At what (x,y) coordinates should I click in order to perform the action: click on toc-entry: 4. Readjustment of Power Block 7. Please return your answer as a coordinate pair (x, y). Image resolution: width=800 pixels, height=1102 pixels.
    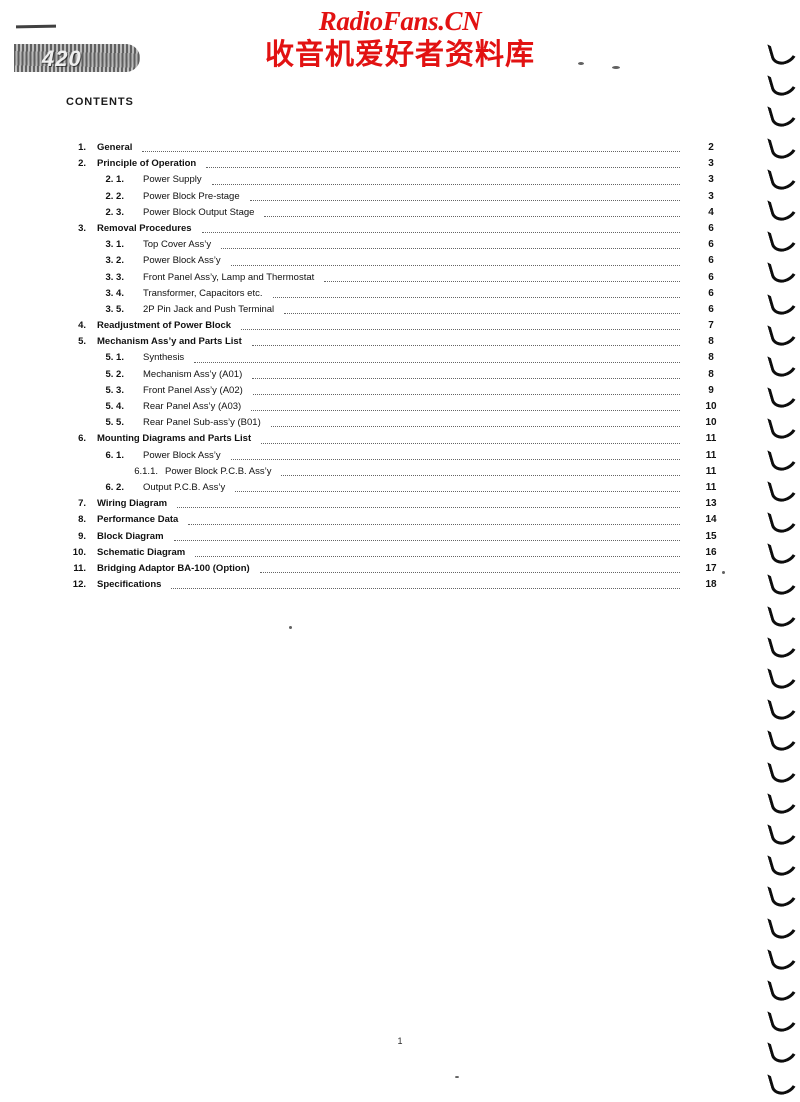
    Looking at the image, I should click on (396, 326).